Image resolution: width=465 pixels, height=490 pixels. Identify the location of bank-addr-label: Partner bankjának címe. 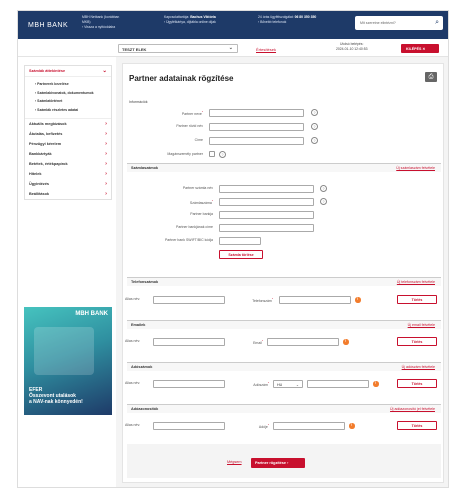
(194, 227).